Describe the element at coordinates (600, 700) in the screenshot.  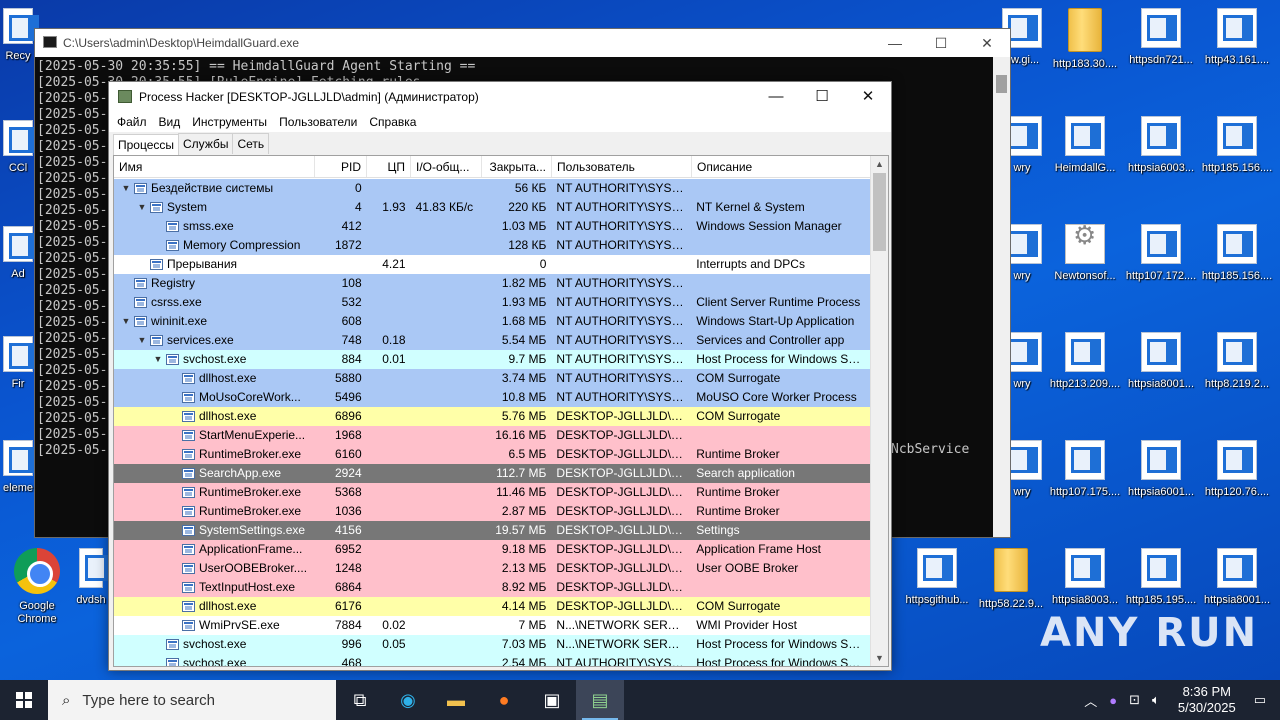
I see `taskbar-process-hacker: ▤` at that location.